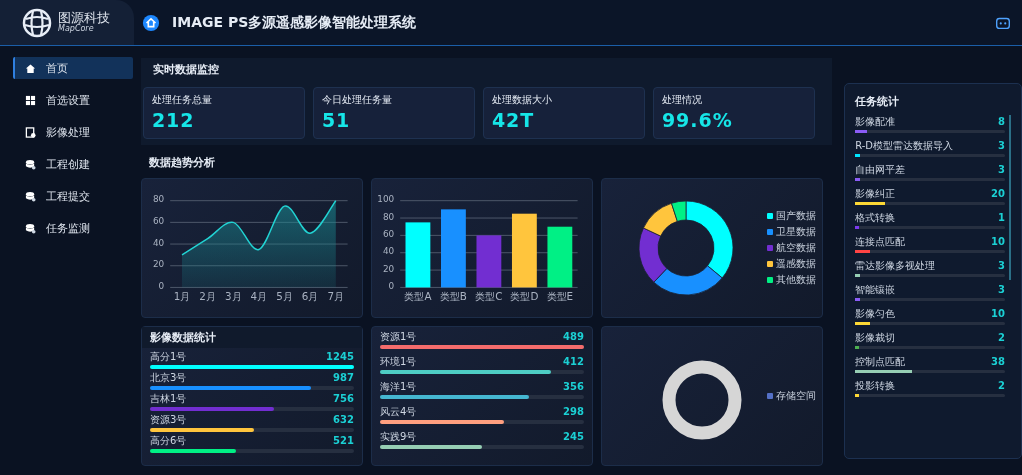 Image resolution: width=1022 pixels, height=475 pixels. What do you see at coordinates (904, 145) in the screenshot?
I see `task-label: R-D模型雷达数据导入` at bounding box center [904, 145].